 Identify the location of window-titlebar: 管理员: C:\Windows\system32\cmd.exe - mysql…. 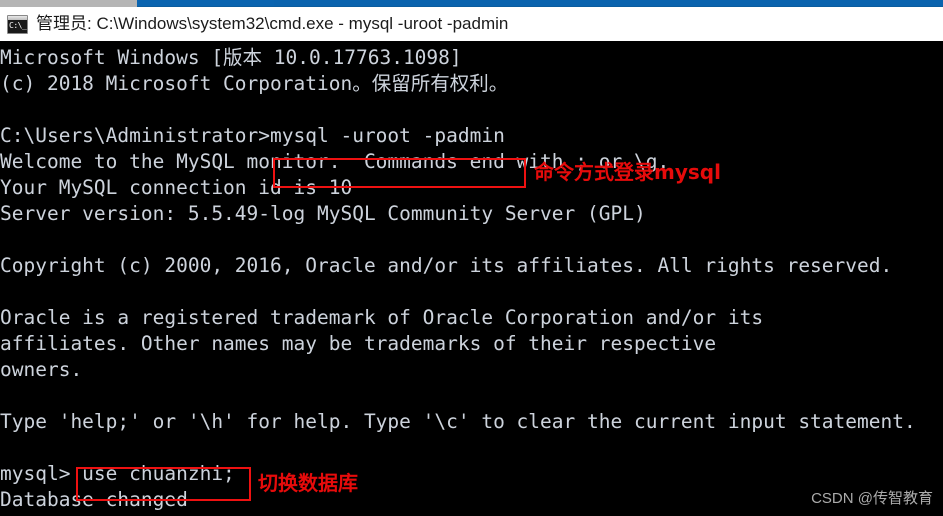
(471, 24).